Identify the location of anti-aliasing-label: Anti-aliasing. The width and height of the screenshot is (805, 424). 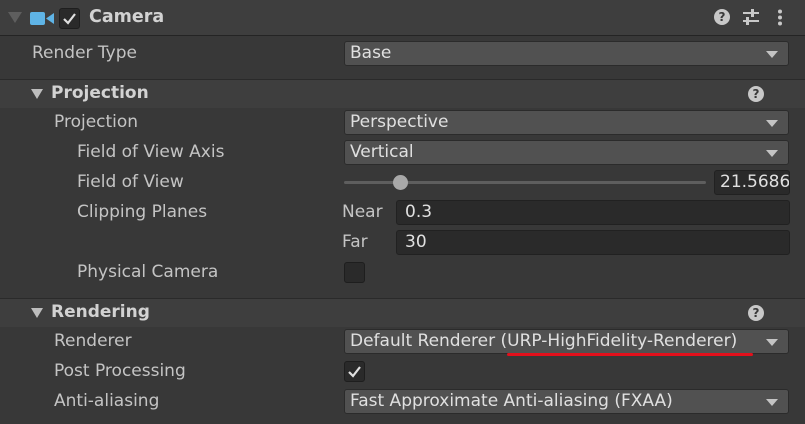
(107, 401).